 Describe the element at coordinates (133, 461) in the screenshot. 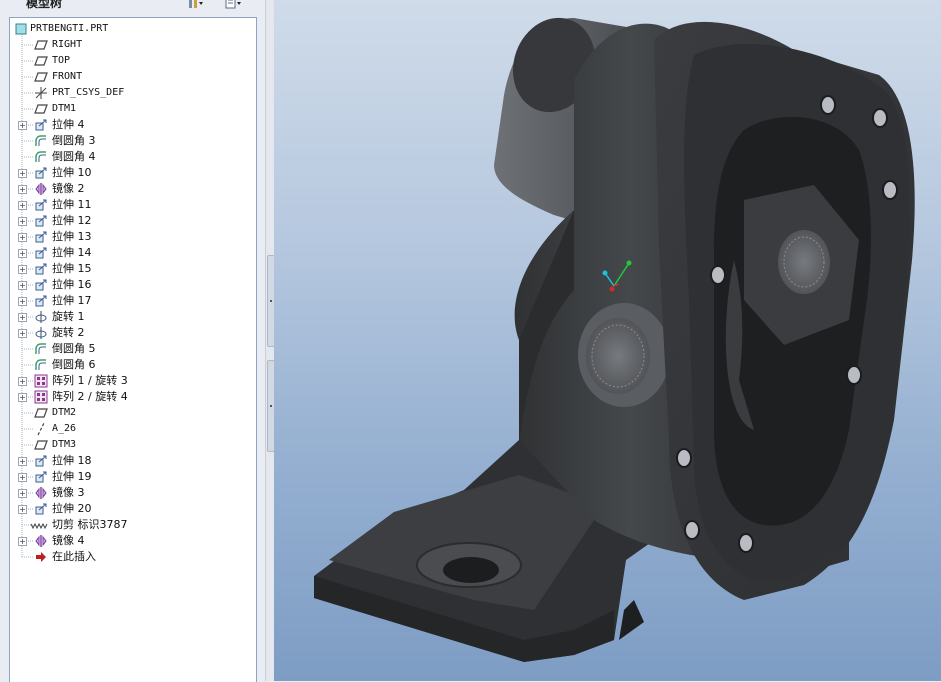

I see `tree-item: + 拉伸 18` at that location.